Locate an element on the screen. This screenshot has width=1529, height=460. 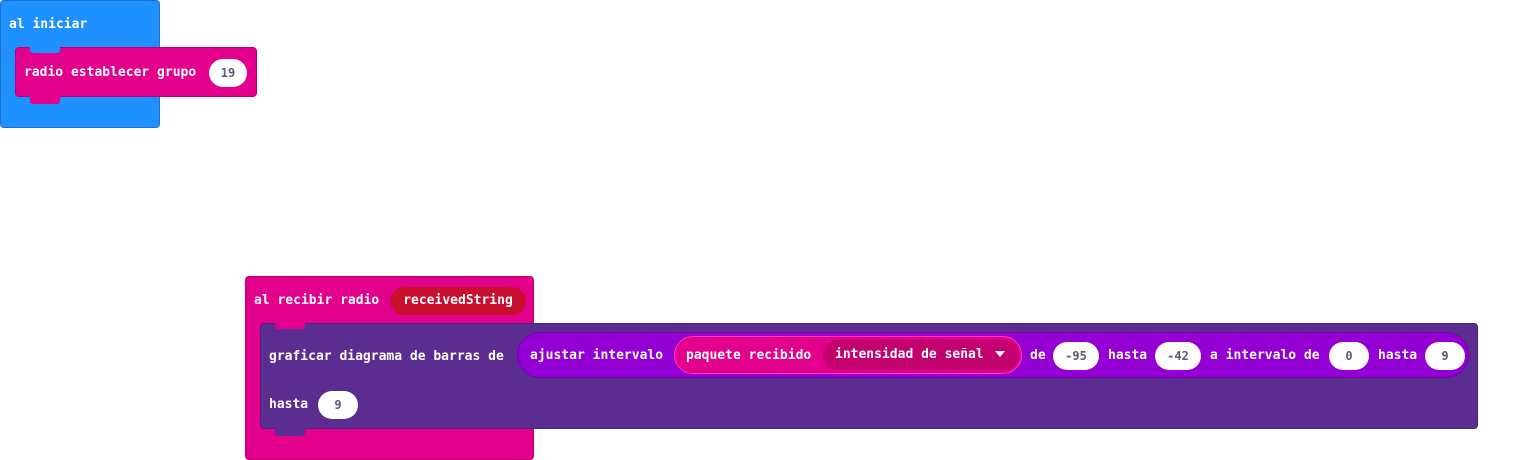
radio-set-group-block: radio establecer grupo 19 is located at coordinates (136, 72).